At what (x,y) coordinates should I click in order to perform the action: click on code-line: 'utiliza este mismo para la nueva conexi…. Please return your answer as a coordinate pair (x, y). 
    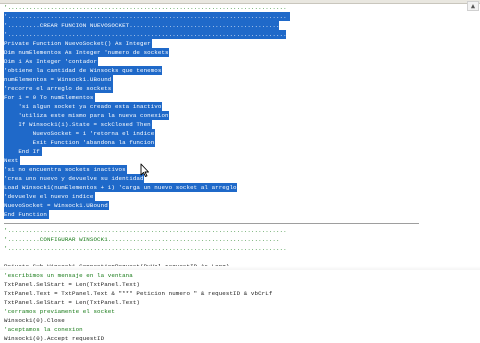
    Looking at the image, I should click on (87, 115).